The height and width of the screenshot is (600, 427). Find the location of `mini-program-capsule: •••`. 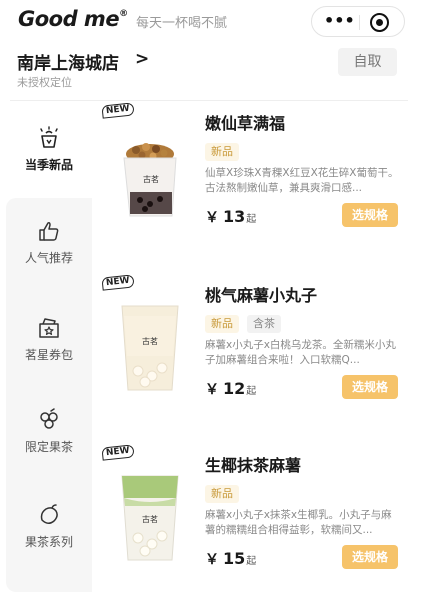

mini-program-capsule: ••• is located at coordinates (358, 21).